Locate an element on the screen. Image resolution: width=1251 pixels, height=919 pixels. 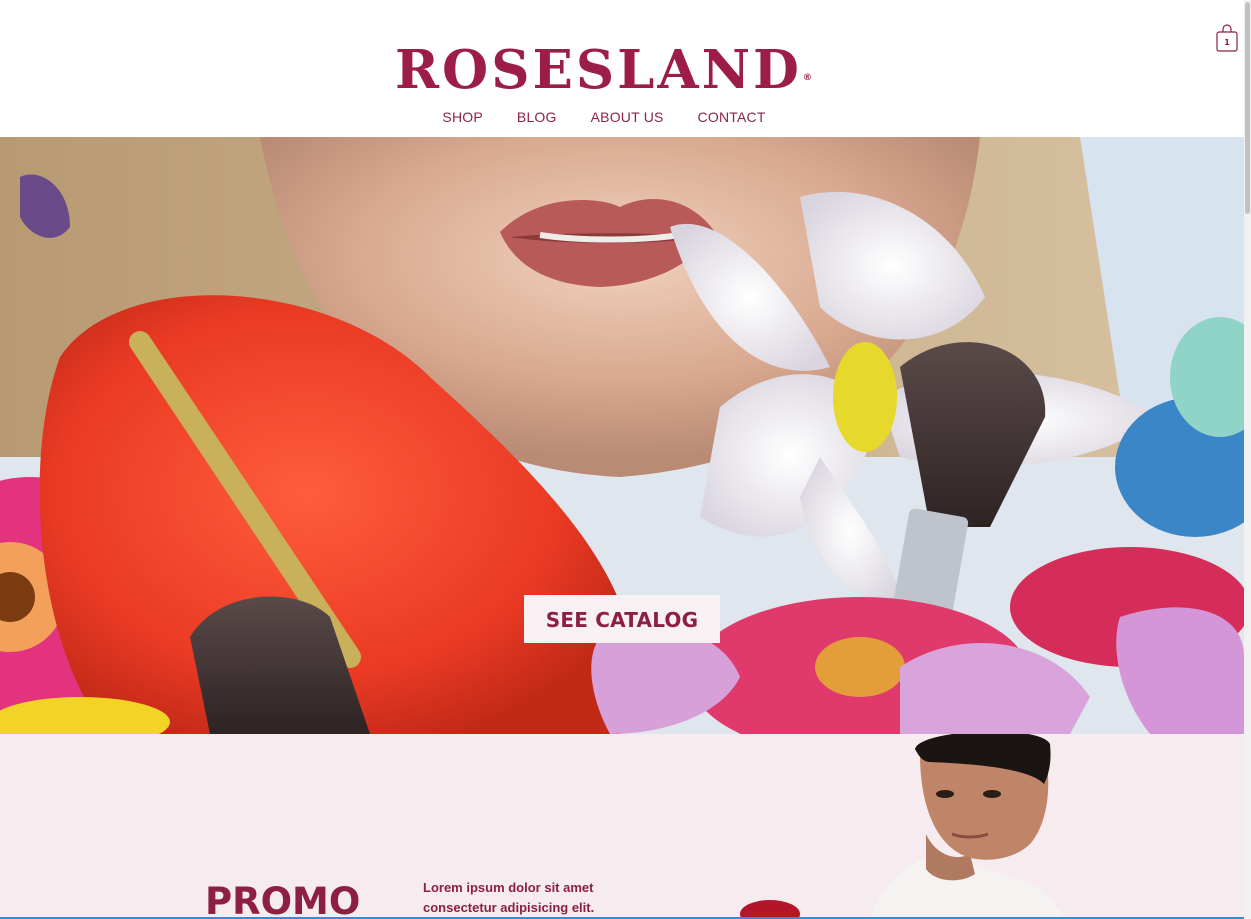
cart-button: 1 is located at coordinates (1227, 38).